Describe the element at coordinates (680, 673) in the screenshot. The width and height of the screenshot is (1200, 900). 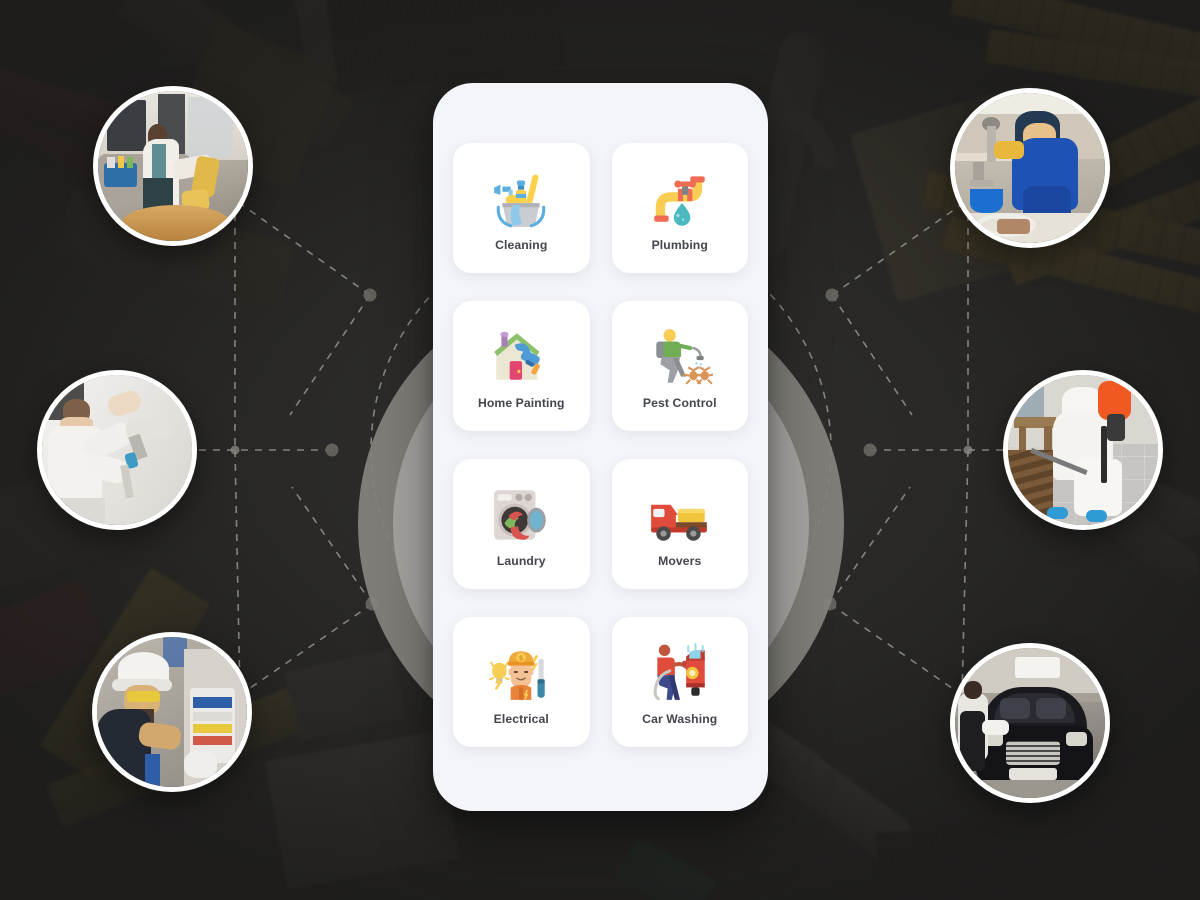
I see `car-wash-icon` at that location.